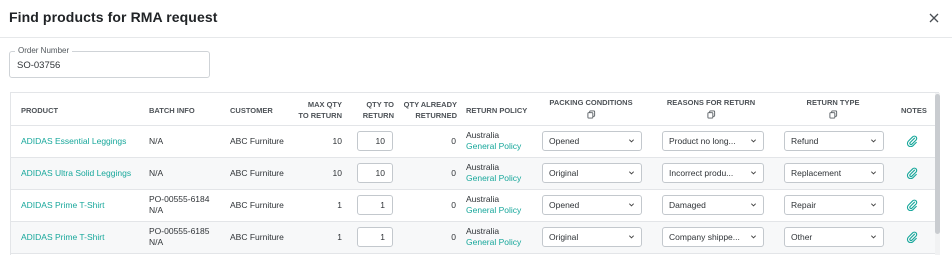 The image size is (952, 255). What do you see at coordinates (76, 173) in the screenshot?
I see `product-link: ADIDAS Ultra Solid Leggings` at bounding box center [76, 173].